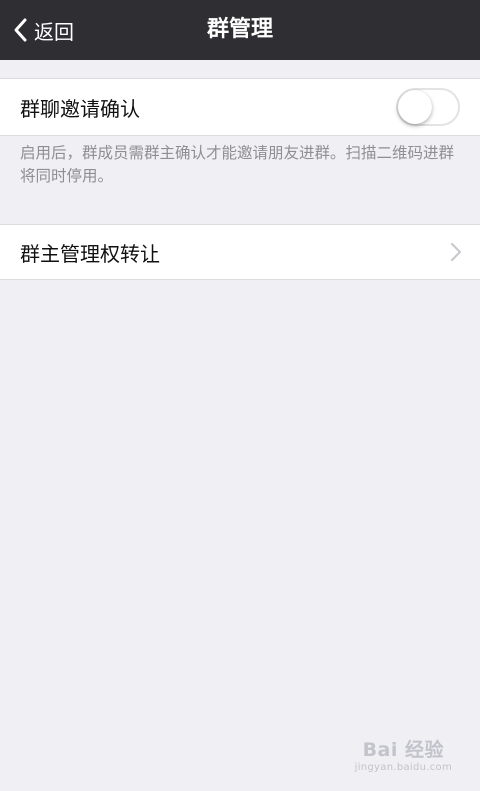 The height and width of the screenshot is (791, 480). Describe the element at coordinates (240, 107) in the screenshot. I see `invite-confirm-row: 群聊邀请确认` at that location.